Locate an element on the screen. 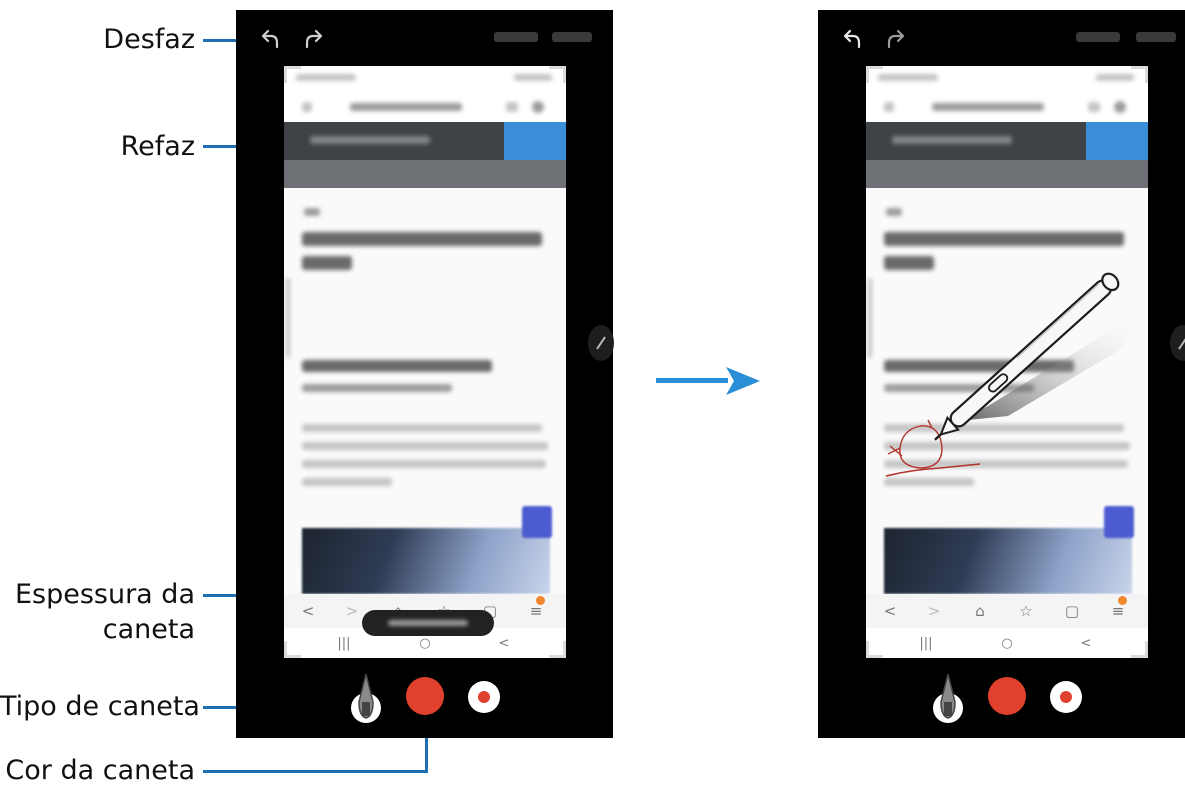  pen-color-callout-label: Cor da caneta is located at coordinates (100, 770).